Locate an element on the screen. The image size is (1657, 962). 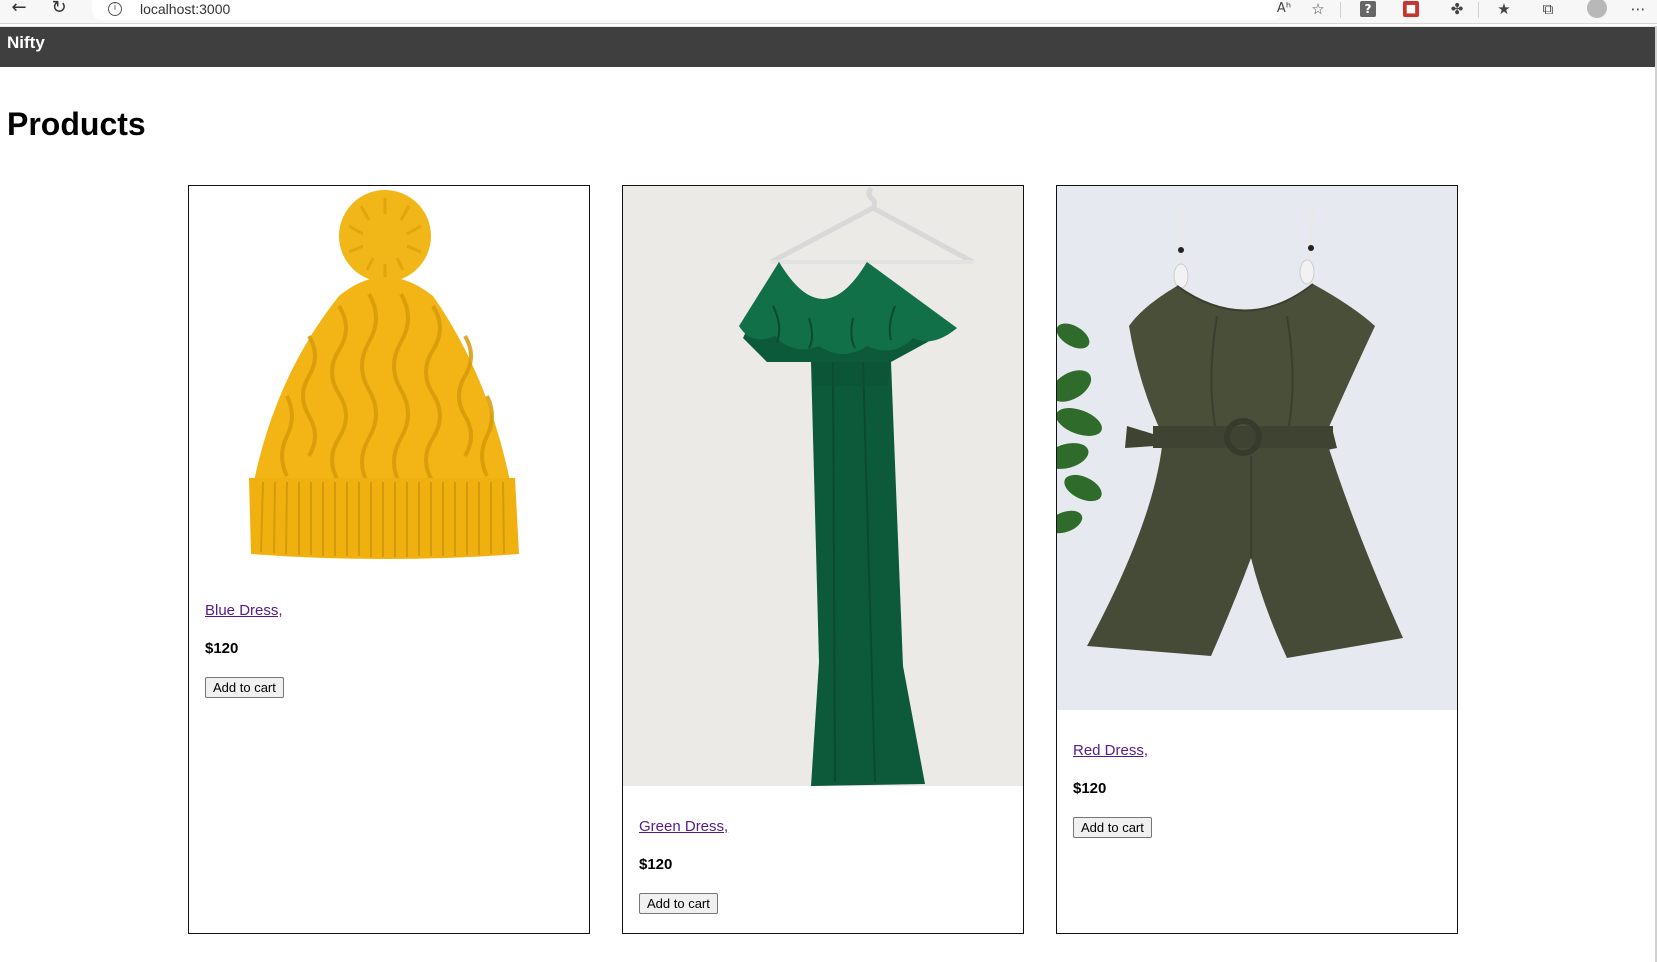
address-bar: i localhost:3000 is located at coordinates (687, 10).